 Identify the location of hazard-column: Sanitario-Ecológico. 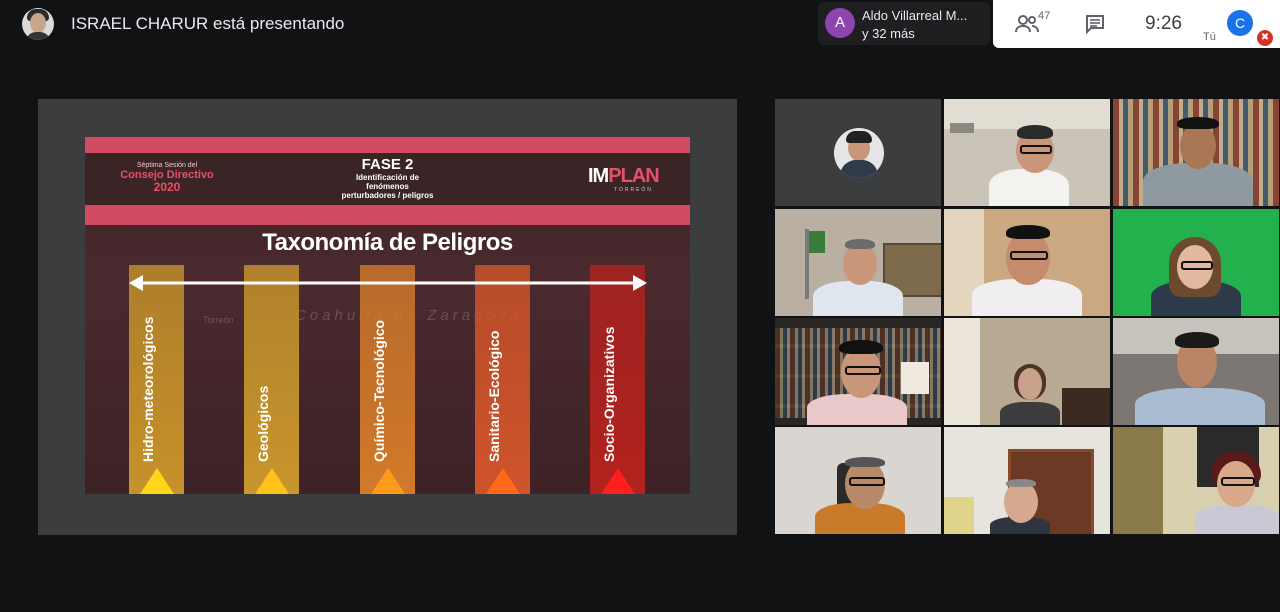
(502, 379).